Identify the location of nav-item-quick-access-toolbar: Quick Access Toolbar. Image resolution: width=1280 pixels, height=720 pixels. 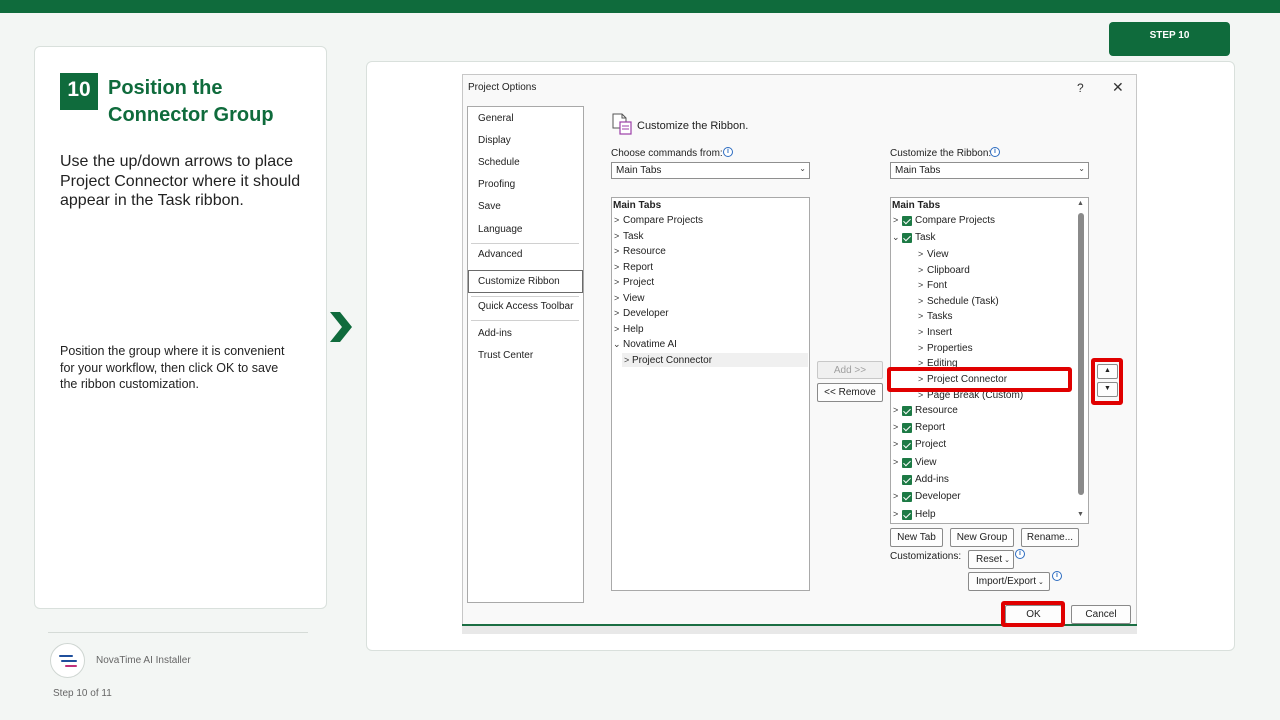
(525, 306).